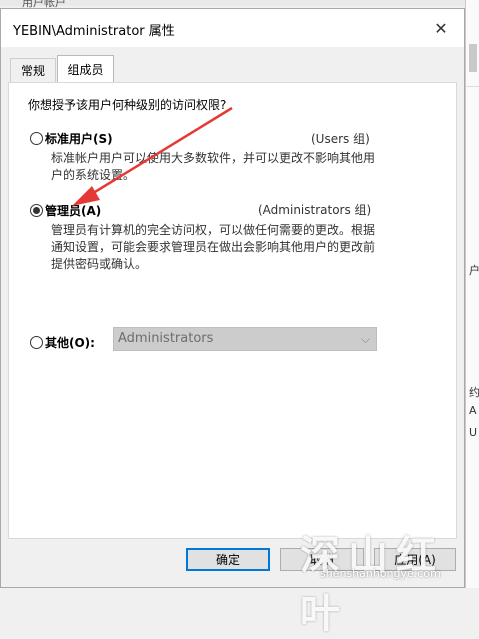  What do you see at coordinates (473, 432) in the screenshot?
I see `background-text-fragment: U` at bounding box center [473, 432].